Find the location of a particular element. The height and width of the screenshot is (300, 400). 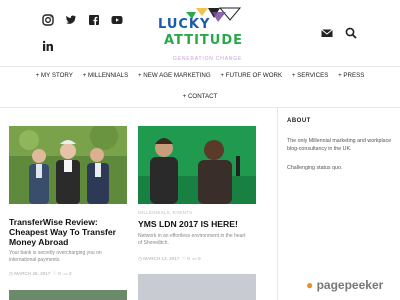

post-image-transferwise is located at coordinates (68, 165).